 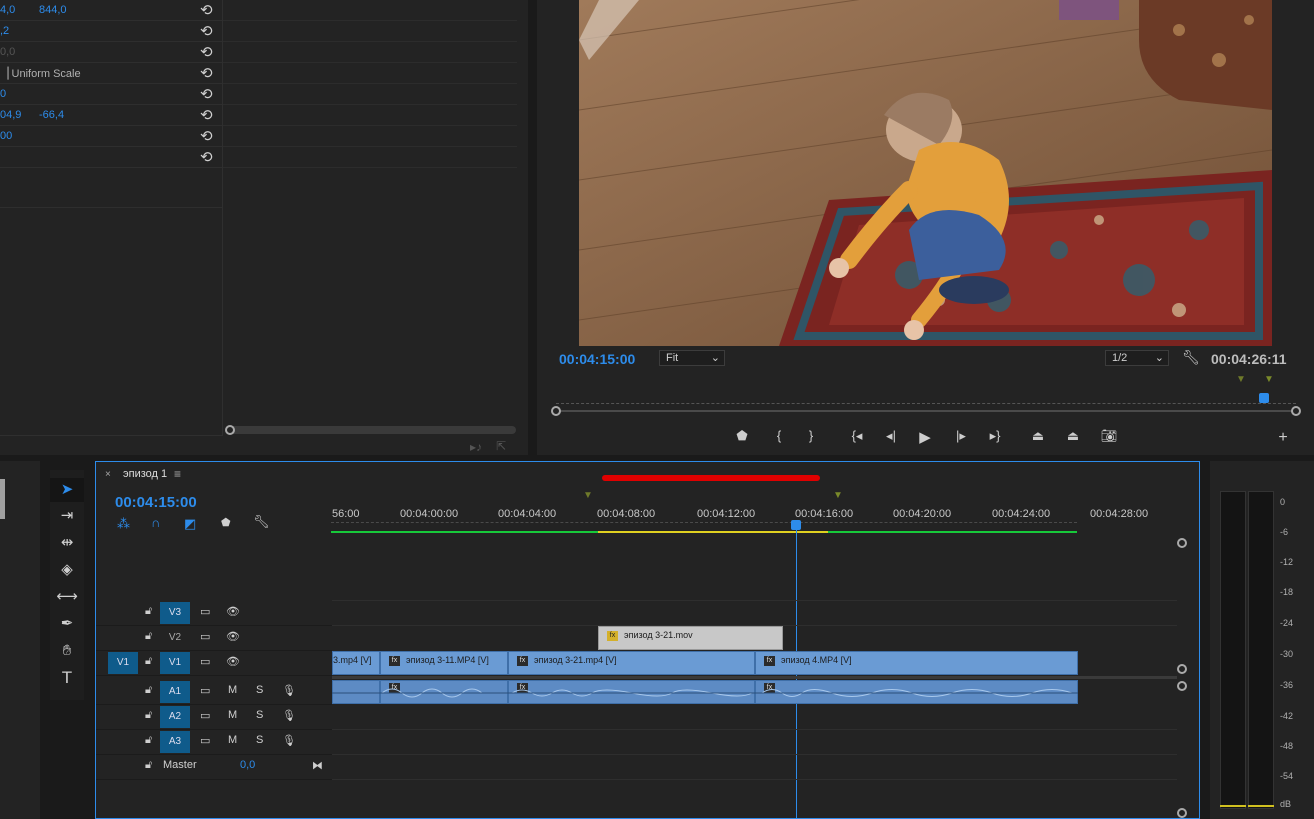 What do you see at coordinates (111, 115) in the screenshot?
I see `fx-row: 04,9 -66,4 ⟲` at bounding box center [111, 115].